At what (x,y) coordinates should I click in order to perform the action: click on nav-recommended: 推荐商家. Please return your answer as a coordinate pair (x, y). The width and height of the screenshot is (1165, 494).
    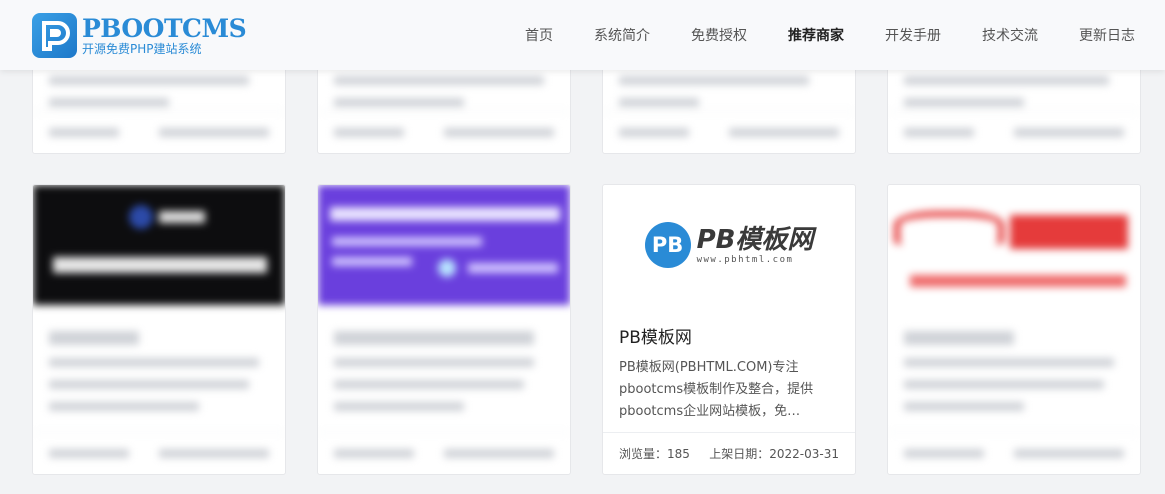
    Looking at the image, I should click on (816, 35).